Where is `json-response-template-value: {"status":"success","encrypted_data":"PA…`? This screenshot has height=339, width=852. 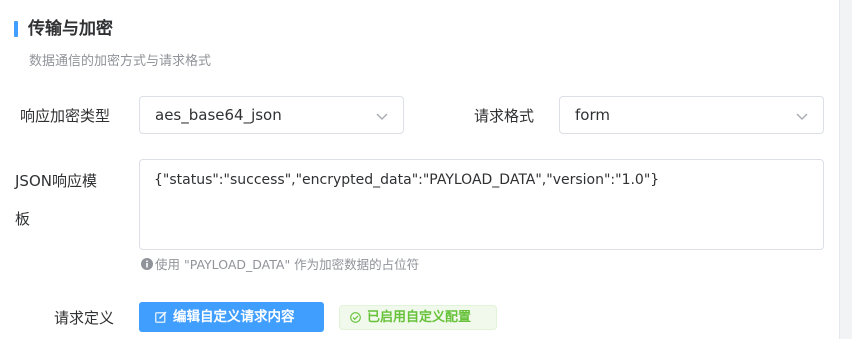 json-response-template-value: {"status":"success","encrypted_data":"PA… is located at coordinates (407, 180).